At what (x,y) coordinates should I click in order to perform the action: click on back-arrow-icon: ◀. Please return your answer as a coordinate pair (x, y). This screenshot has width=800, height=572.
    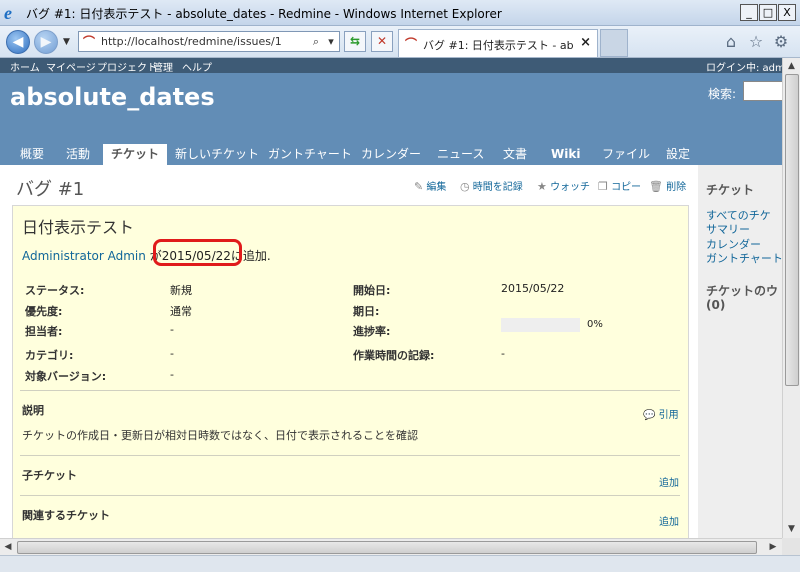
    Looking at the image, I should click on (18, 42).